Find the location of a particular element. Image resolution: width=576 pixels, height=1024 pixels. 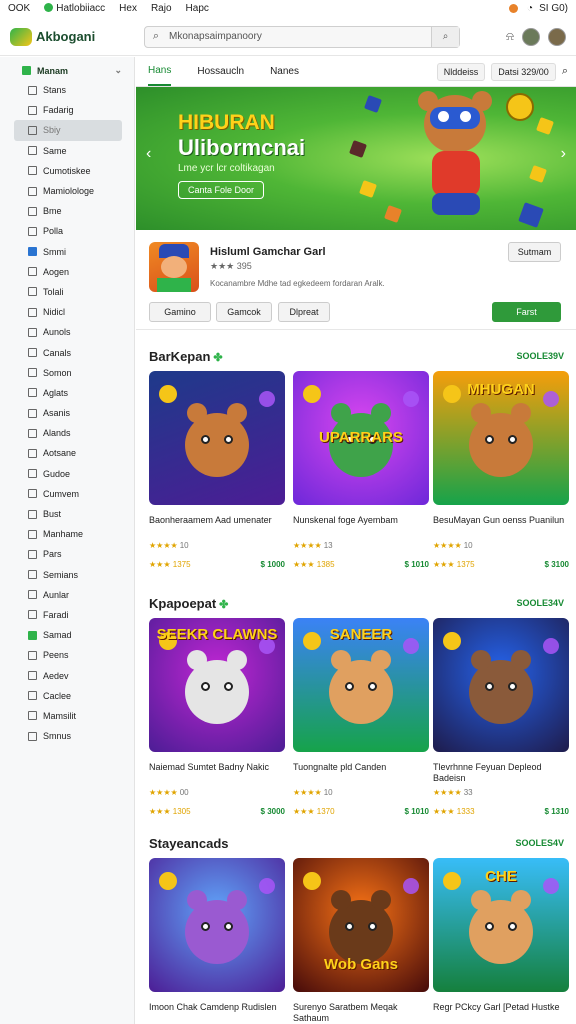

sidebar-item: Mamiolologe is located at coordinates (67, 191).